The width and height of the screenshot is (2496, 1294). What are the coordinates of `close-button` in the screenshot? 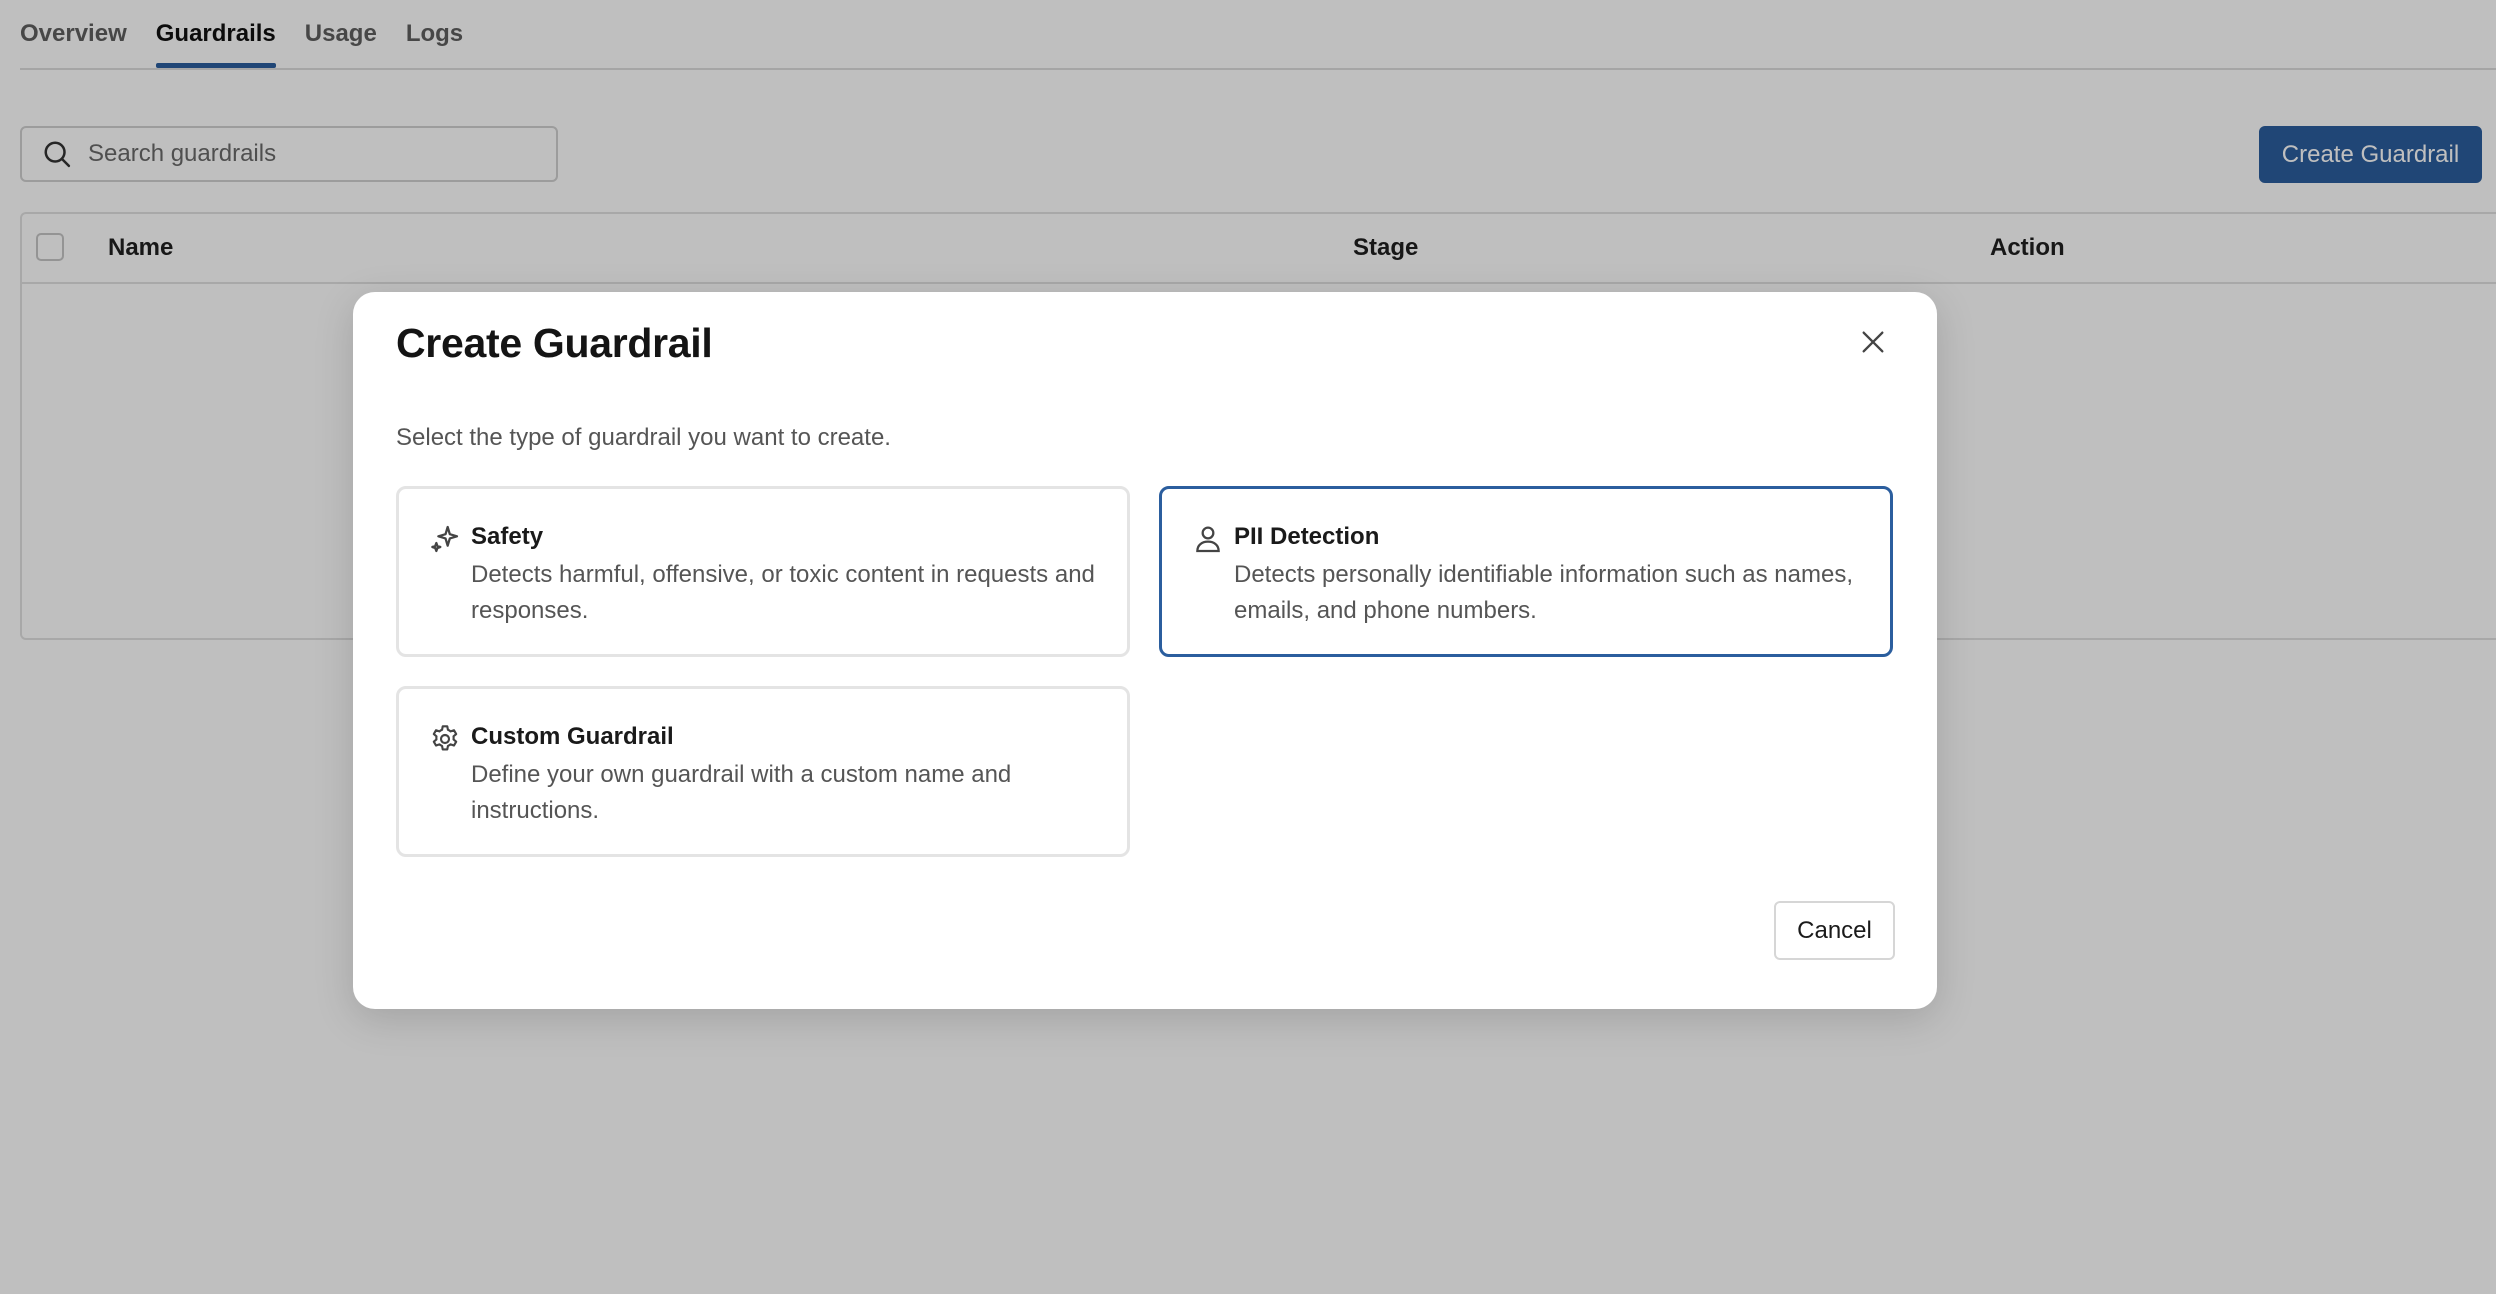 It's located at (1873, 342).